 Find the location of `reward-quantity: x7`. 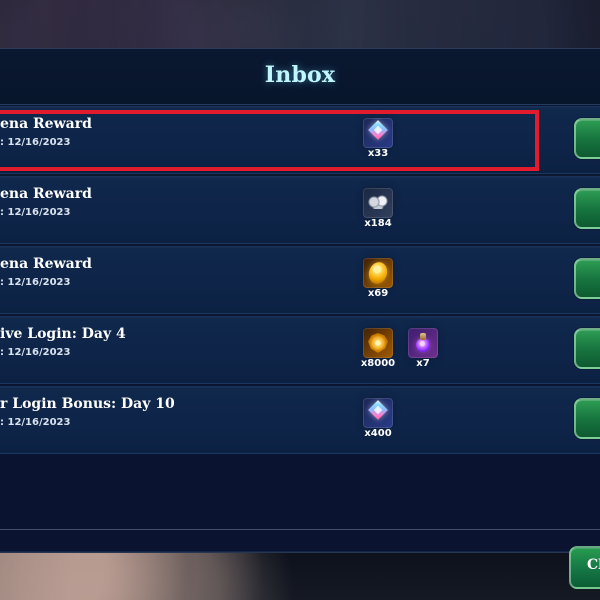

reward-quantity: x7 is located at coordinates (423, 363).